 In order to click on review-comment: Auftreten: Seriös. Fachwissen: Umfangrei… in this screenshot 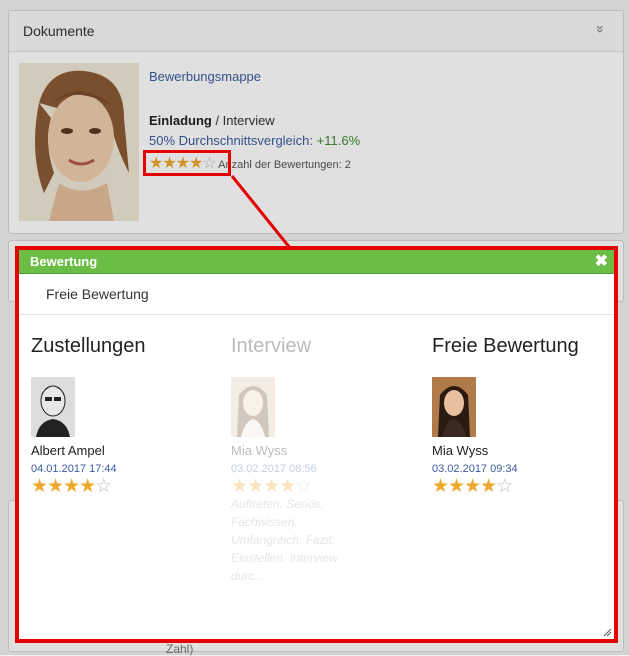, I will do `click(296, 540)`.